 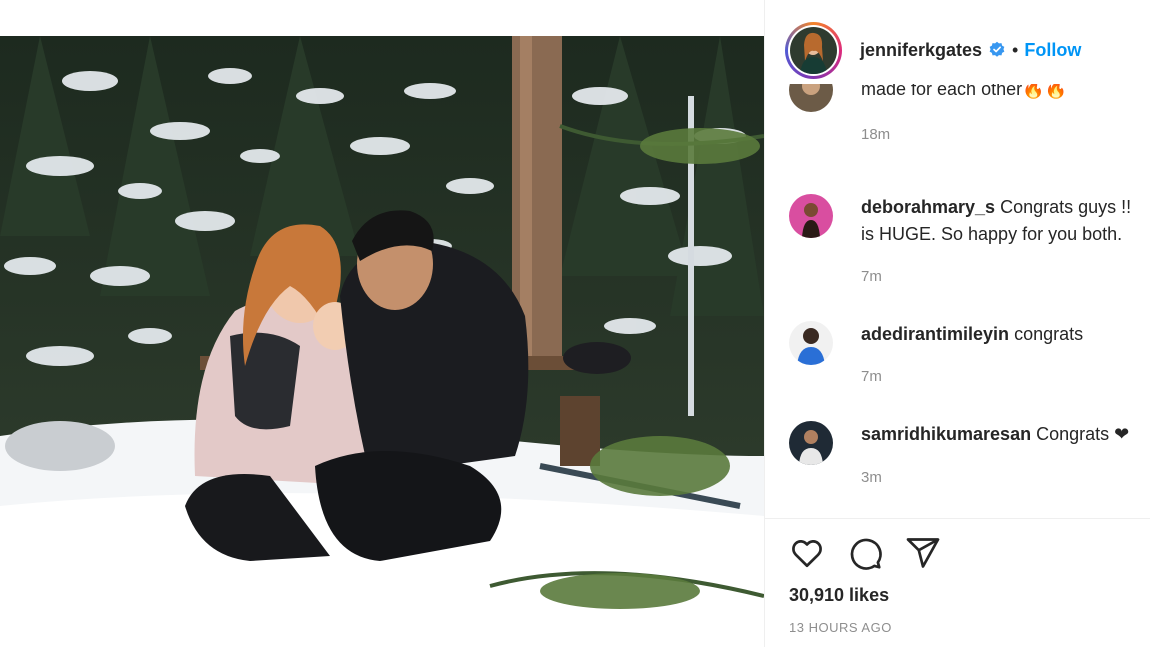 I want to click on author-username: jenniferkgates, so click(x=921, y=50).